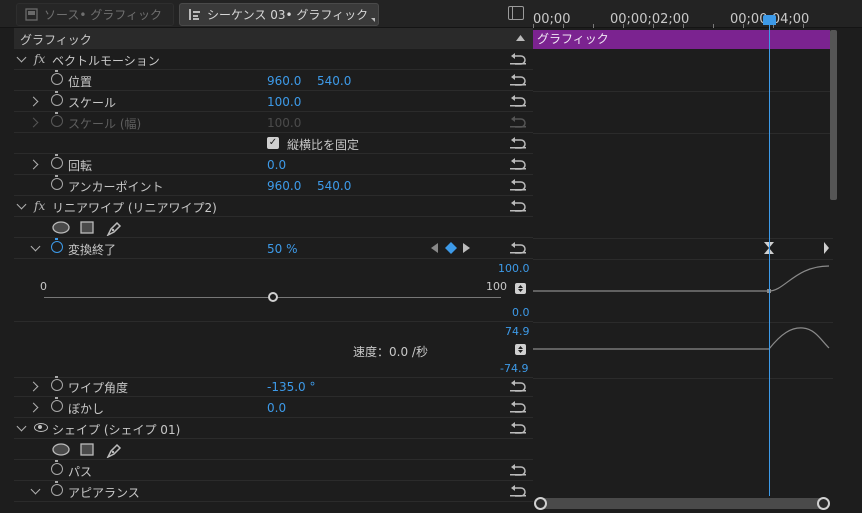 The image size is (862, 513). I want to click on prop-row-feather: ぼかし 0.0, so click(273, 407).